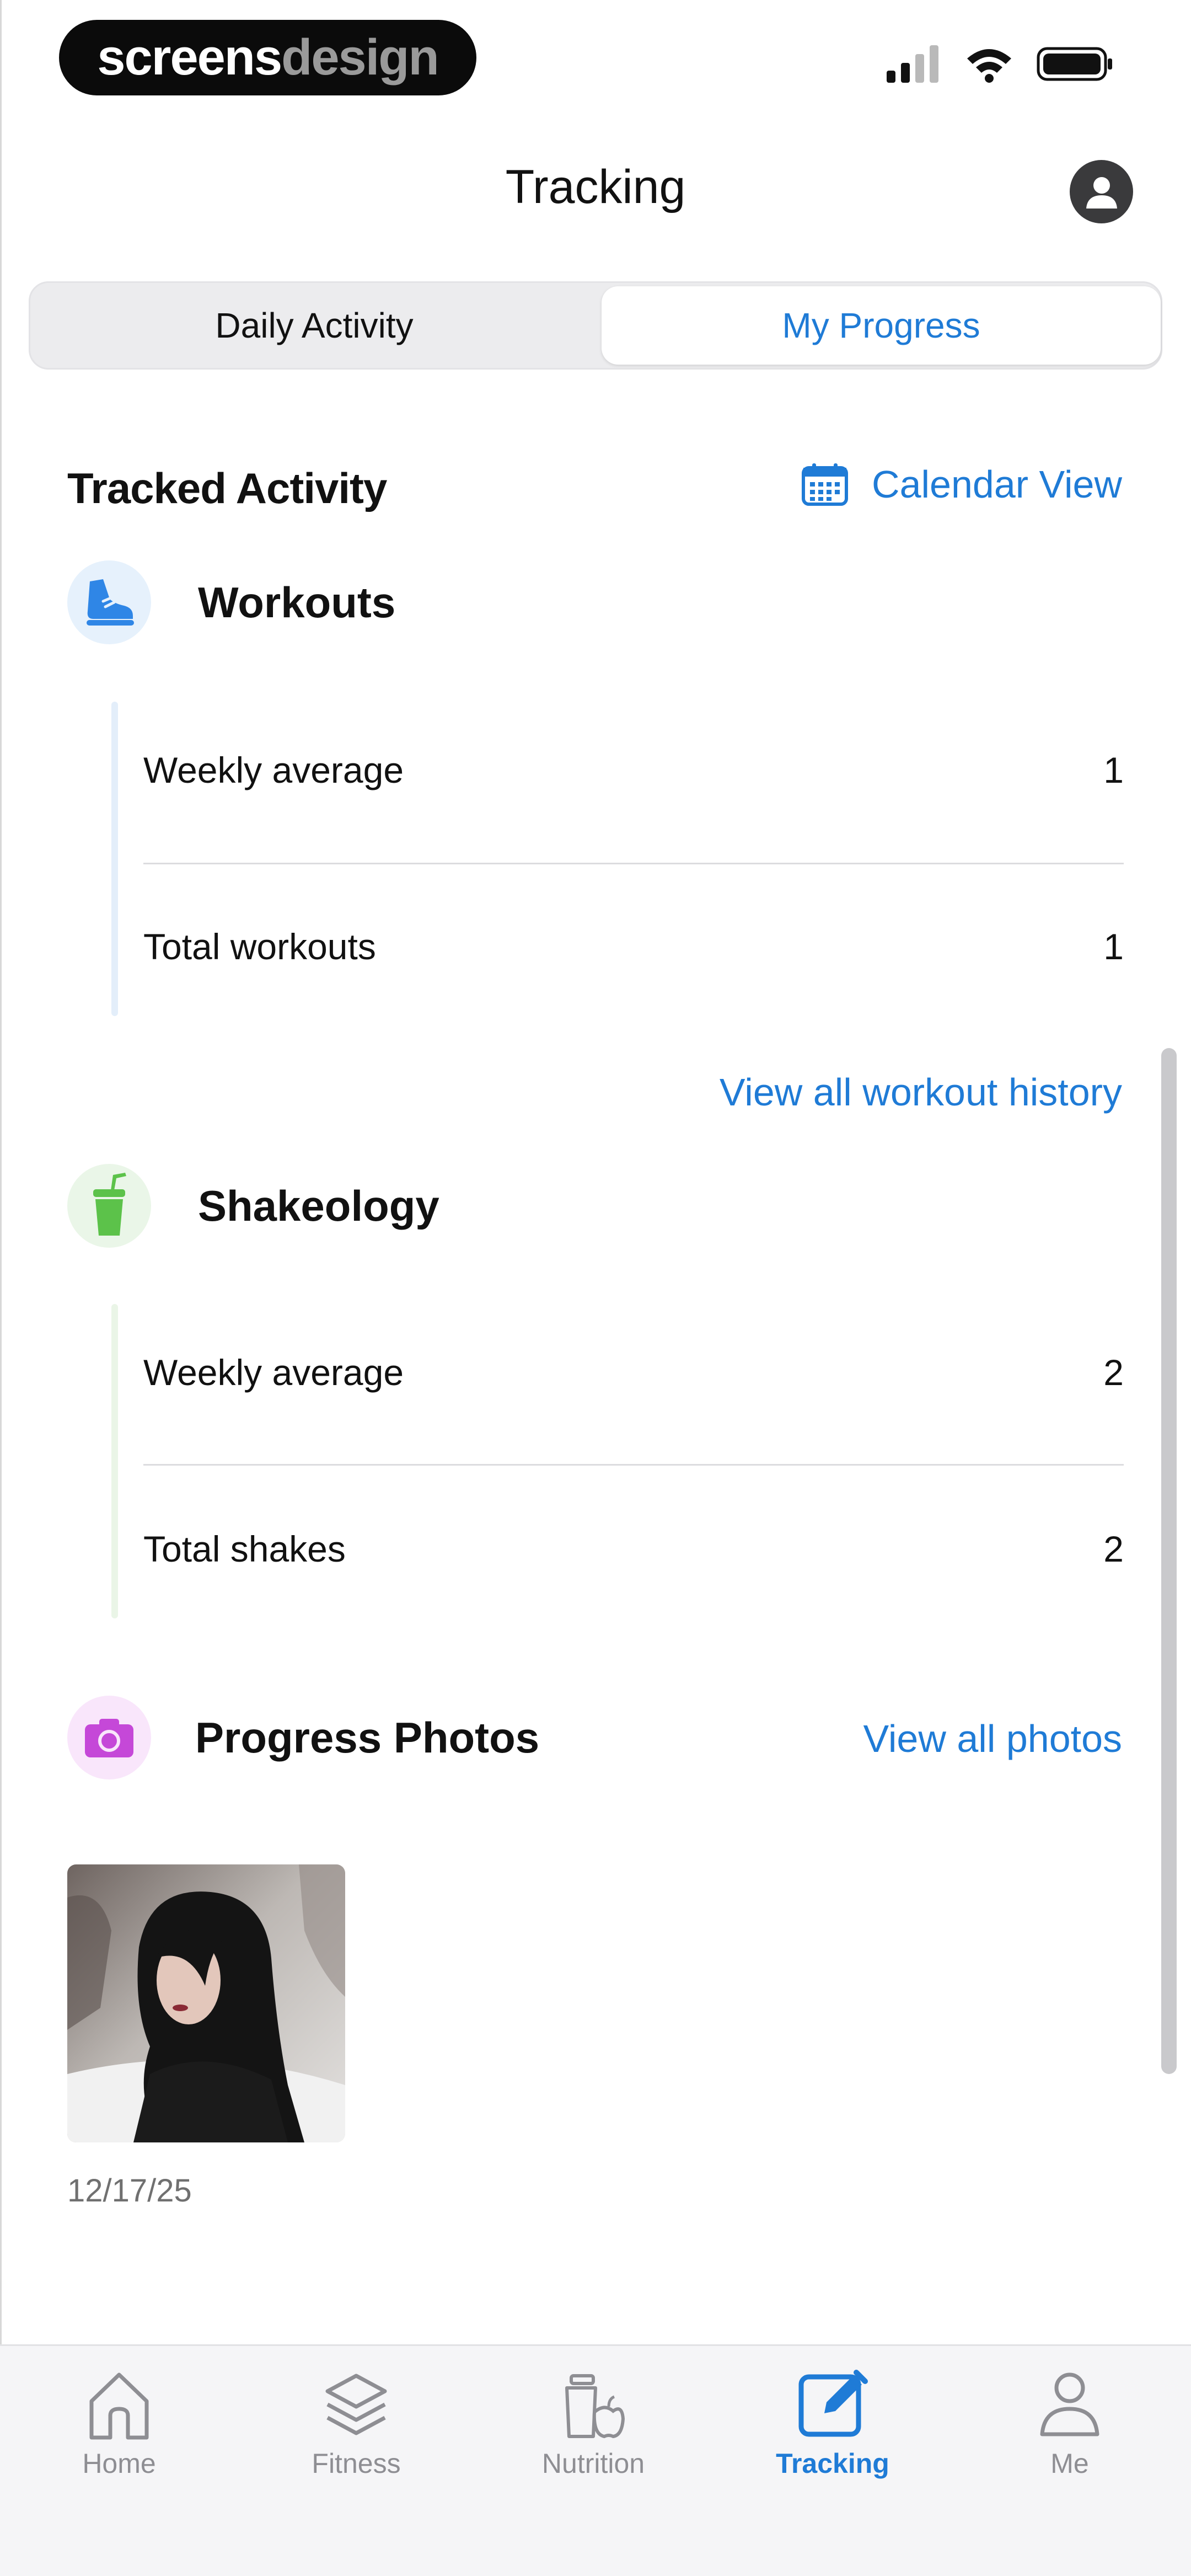  I want to click on workouts-header: Workouts, so click(231, 602).